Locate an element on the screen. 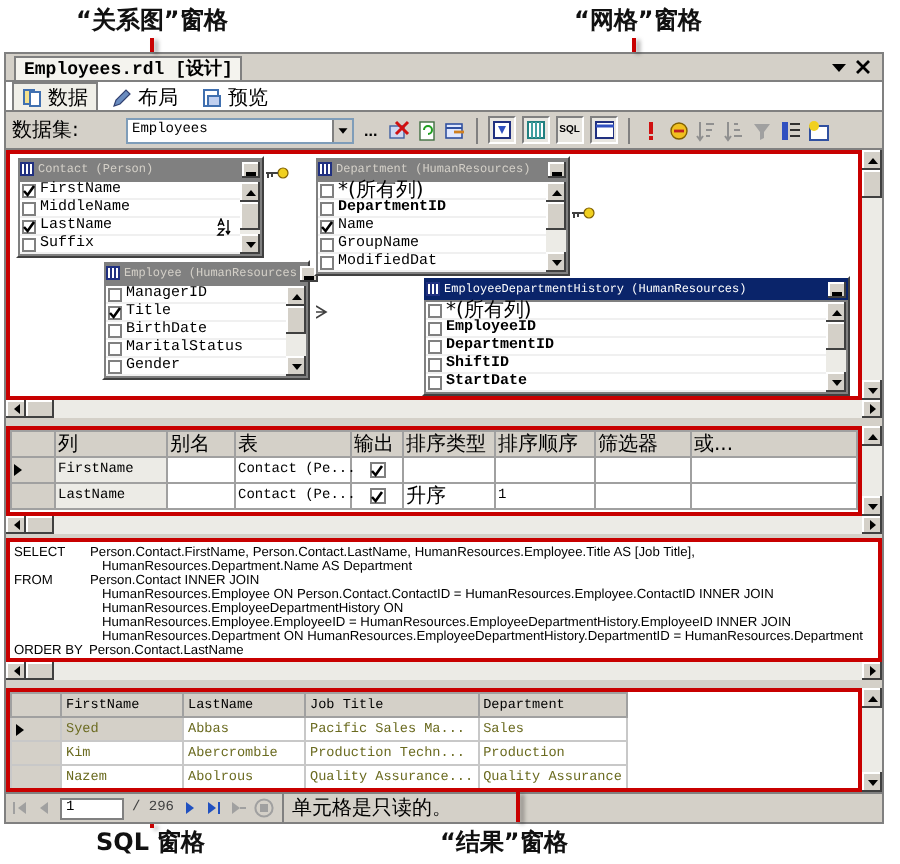 This screenshot has height=864, width=900. column-header: 筛选器 is located at coordinates (643, 444).